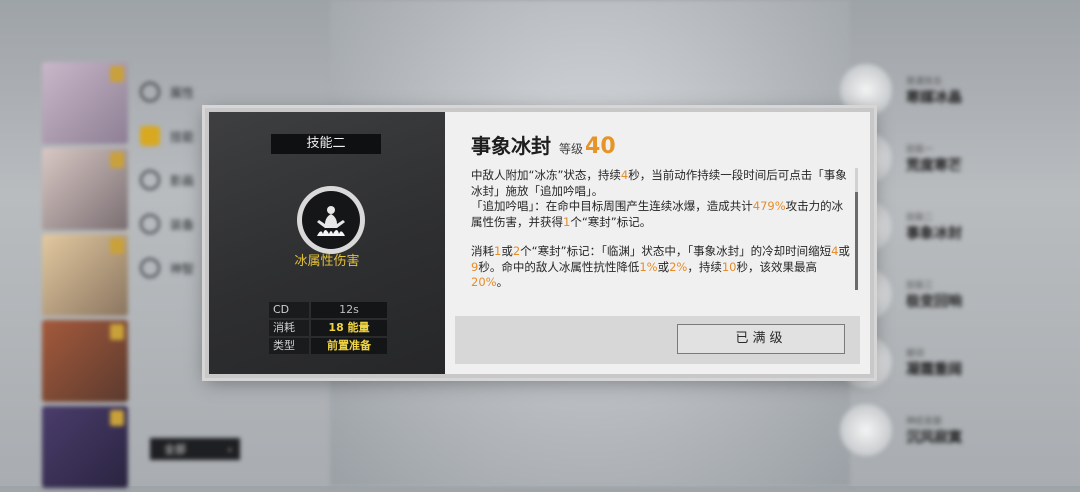 Image resolution: width=1080 pixels, height=492 pixels. I want to click on desc-number: 479%, so click(769, 206).